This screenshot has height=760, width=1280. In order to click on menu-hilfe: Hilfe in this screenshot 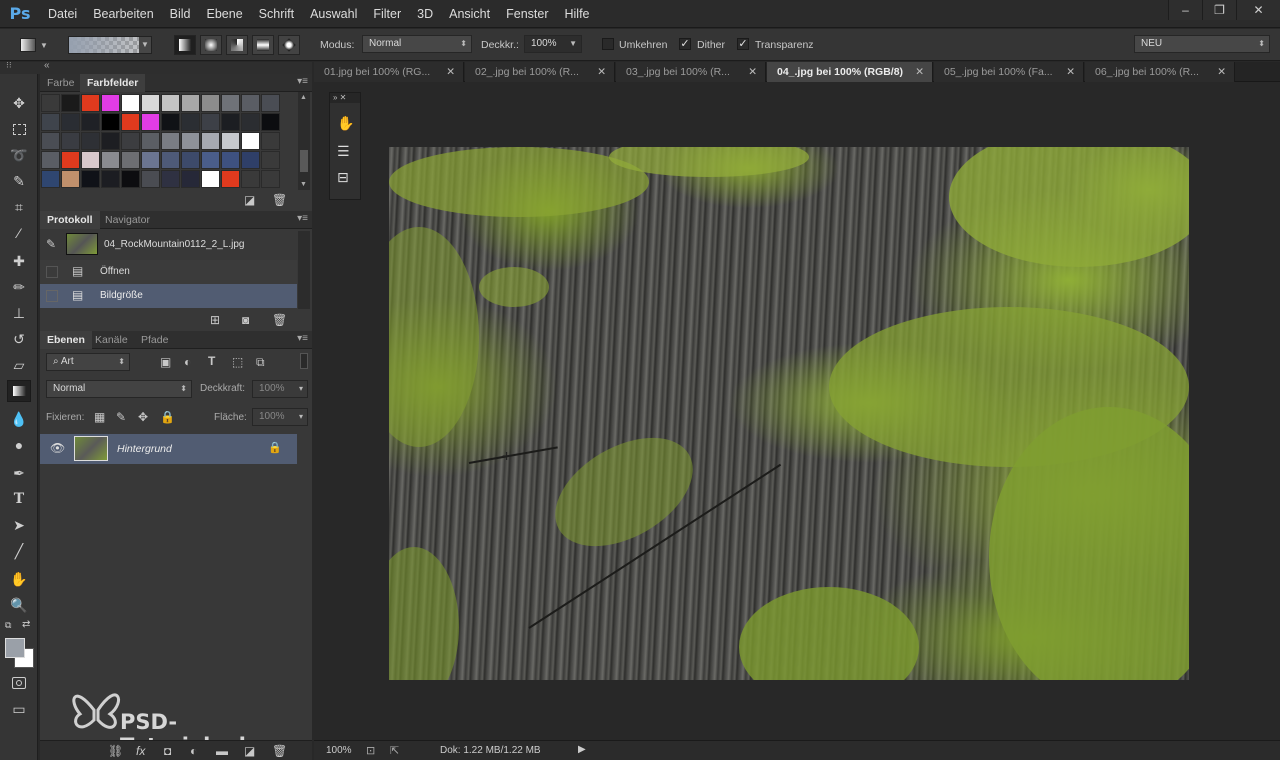, I will do `click(577, 14)`.